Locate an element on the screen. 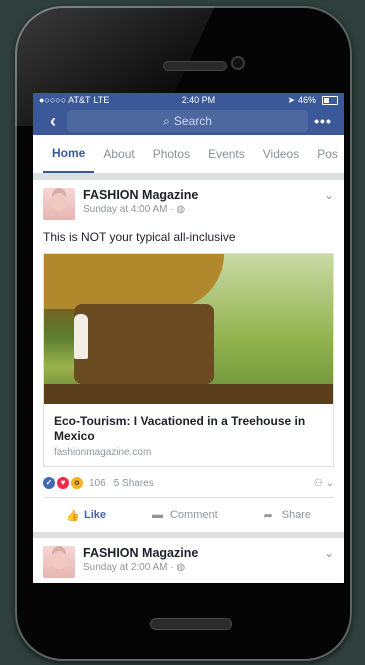  comment-icon: ▬ is located at coordinates (157, 515).